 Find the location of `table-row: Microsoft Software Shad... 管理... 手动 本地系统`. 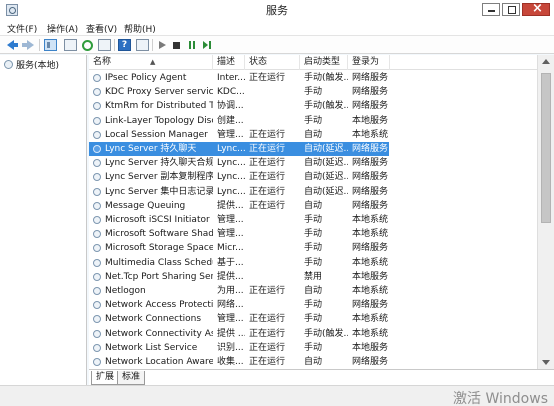

table-row: Microsoft Software Shad... 管理... 手动 本地系统 is located at coordinates (239, 234).